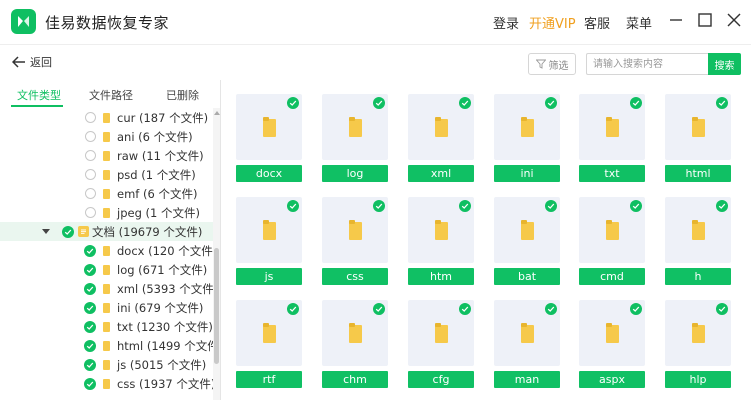 The image size is (751, 400). Describe the element at coordinates (724, 64) in the screenshot. I see `search-button: 搜索` at that location.